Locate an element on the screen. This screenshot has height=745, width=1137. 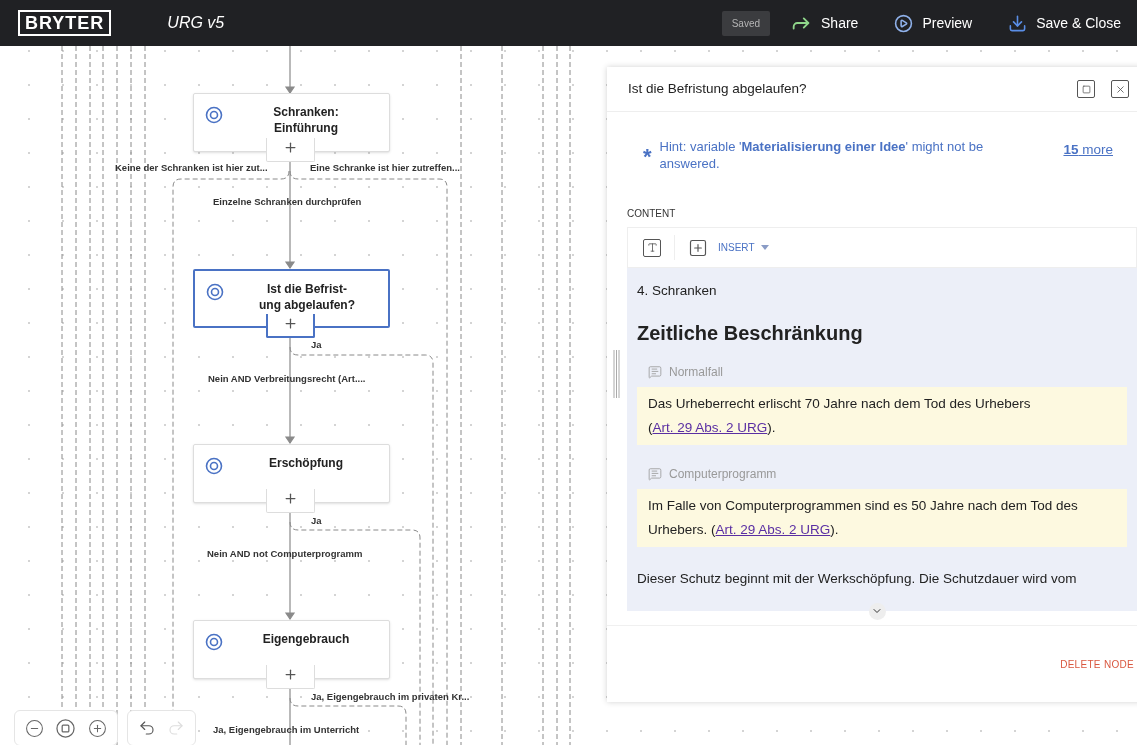
more-hints-link: 15 more is located at coordinates (1088, 150).